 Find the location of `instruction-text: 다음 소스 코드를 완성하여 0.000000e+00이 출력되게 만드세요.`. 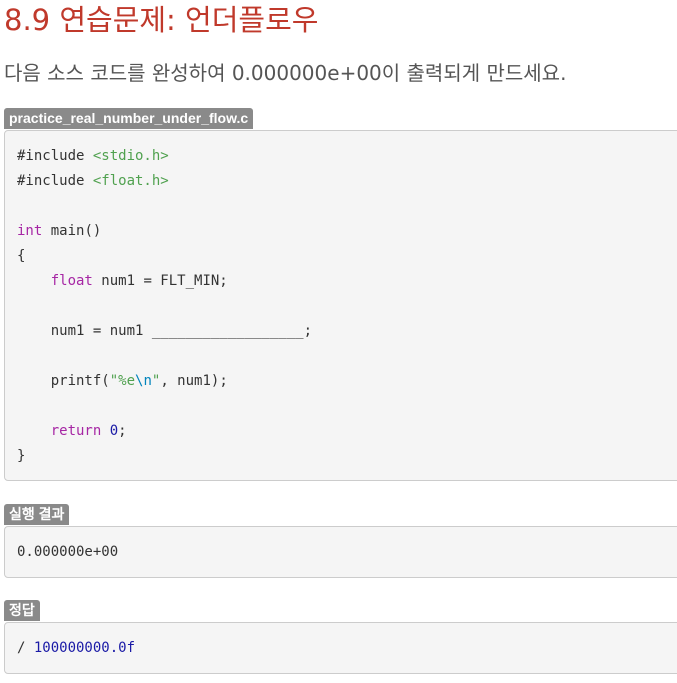

instruction-text: 다음 소스 코드를 완성하여 0.000000e+00이 출력되게 만드세요. is located at coordinates (285, 73).